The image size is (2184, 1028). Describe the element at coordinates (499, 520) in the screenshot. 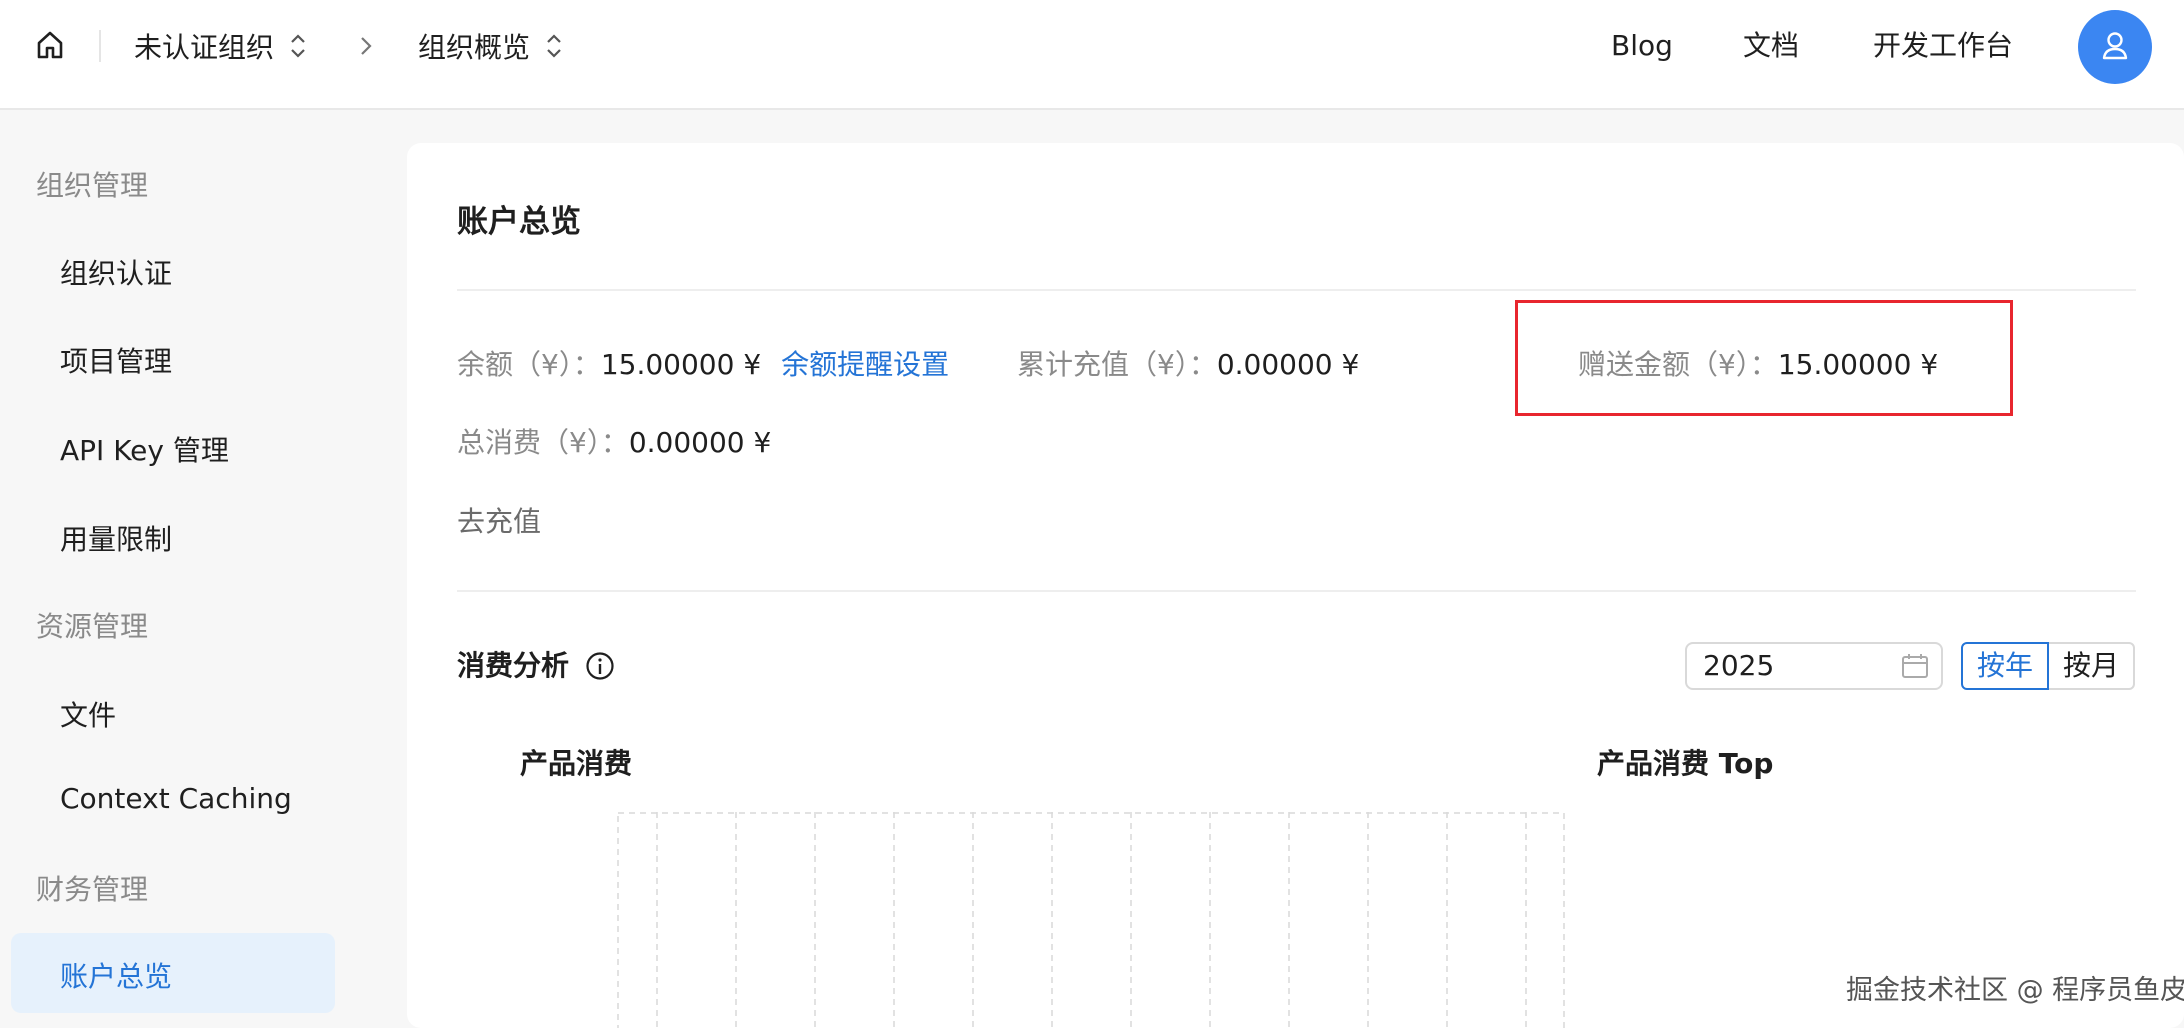

I see `recharge-link: 去充值` at that location.